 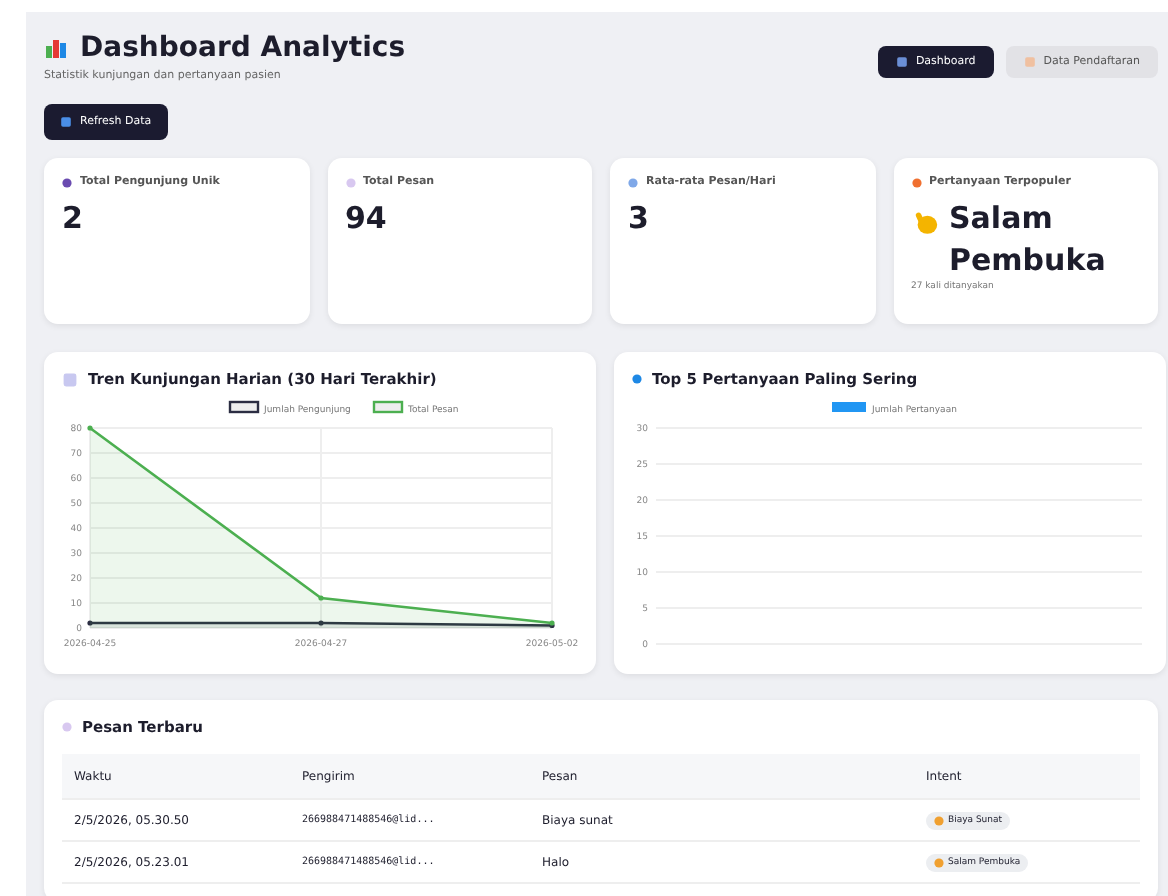 I want to click on waving-hand-icon, so click(x=925, y=222).